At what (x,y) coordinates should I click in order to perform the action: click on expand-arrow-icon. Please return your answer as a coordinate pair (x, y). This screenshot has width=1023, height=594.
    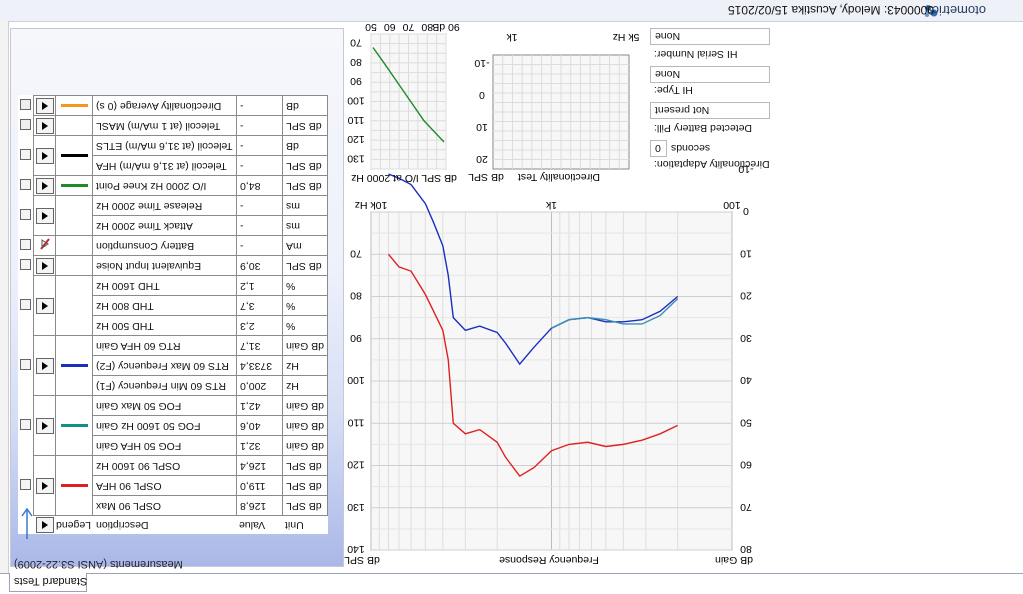
    Looking at the image, I should click on (27, 523).